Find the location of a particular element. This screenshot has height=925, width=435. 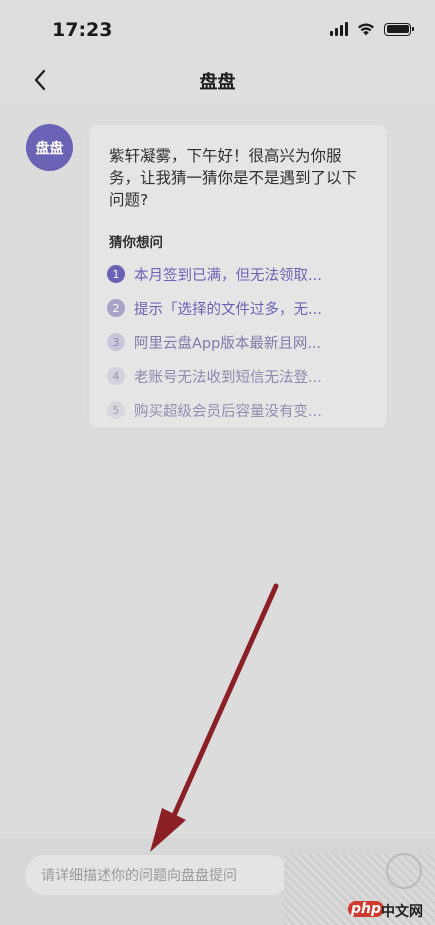

question-number-badge: 3 is located at coordinates (116, 342).